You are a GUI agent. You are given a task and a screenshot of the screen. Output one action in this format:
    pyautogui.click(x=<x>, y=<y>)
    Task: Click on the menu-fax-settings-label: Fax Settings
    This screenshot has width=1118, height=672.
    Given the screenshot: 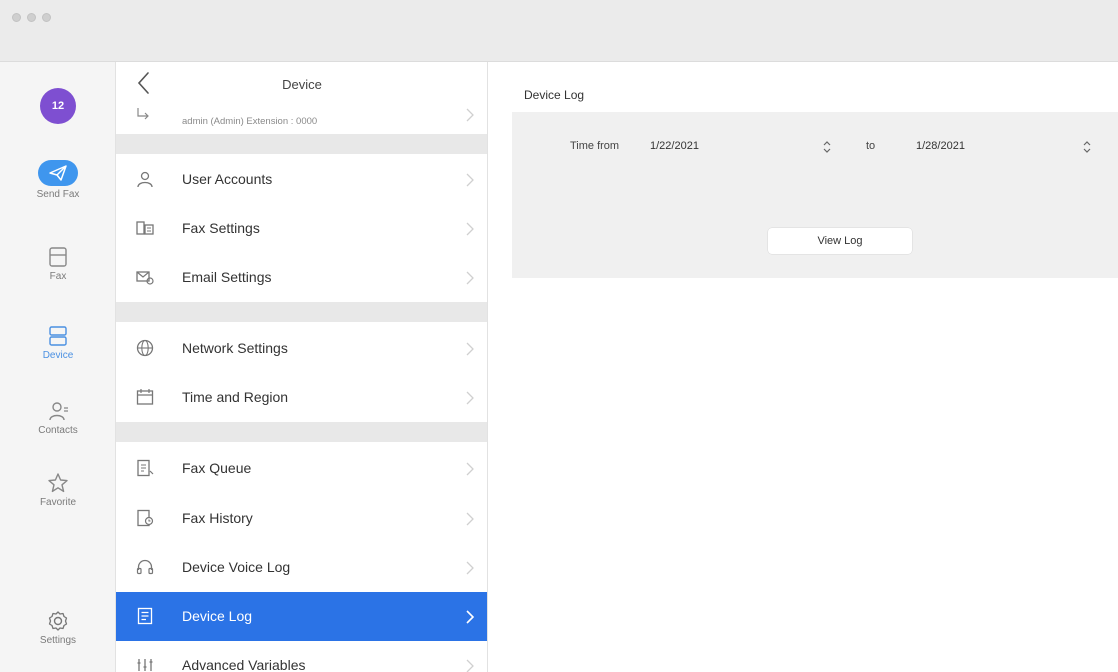 What is the action you would take?
    pyautogui.click(x=221, y=228)
    